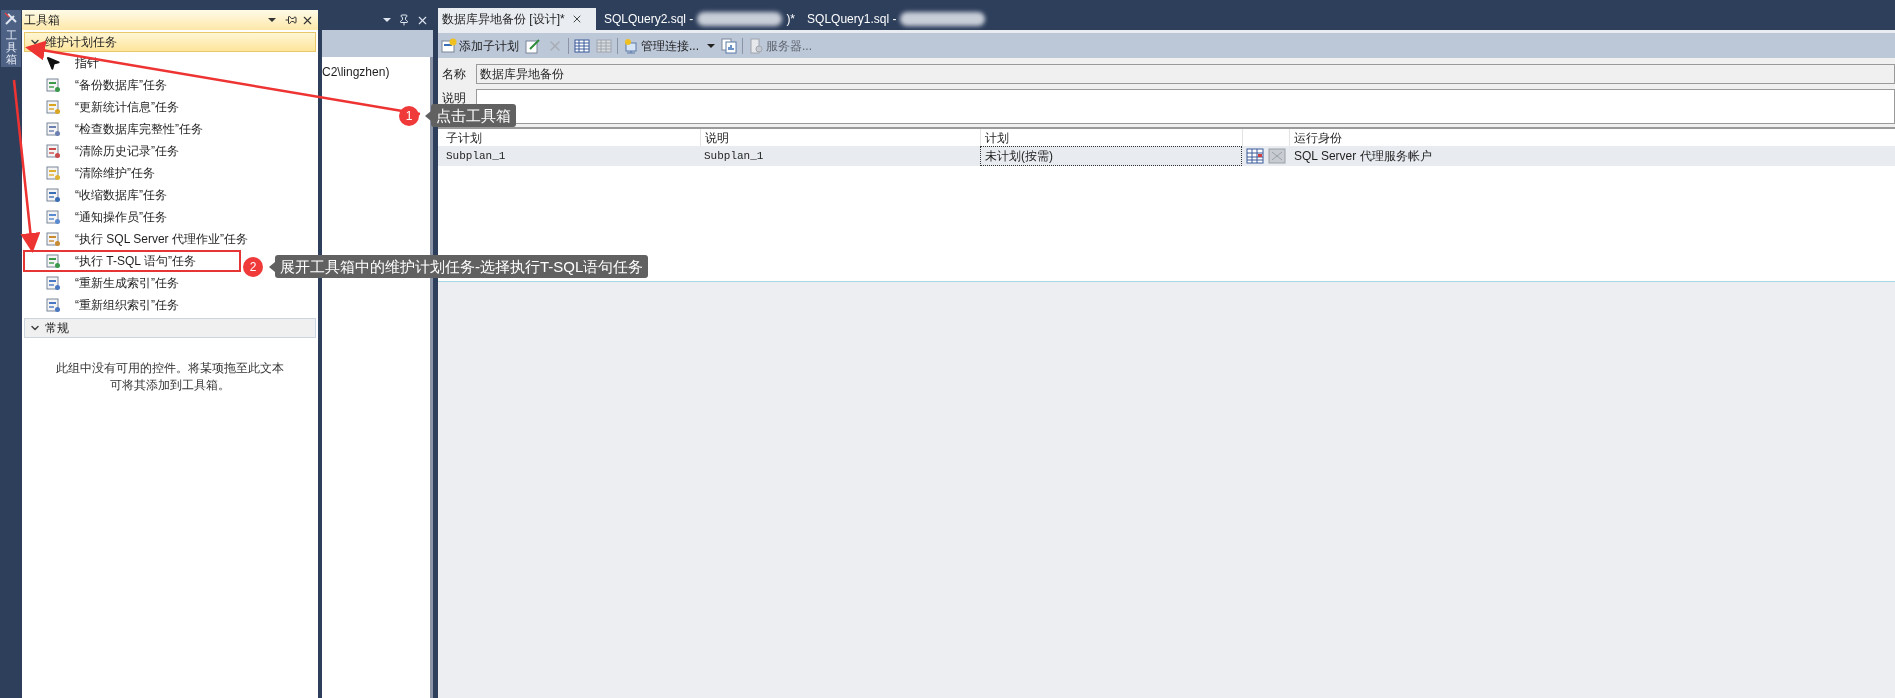 The height and width of the screenshot is (698, 1895). What do you see at coordinates (462, 266) in the screenshot?
I see `callout-label: 展开工具箱中的维护计划任务-选择执行T-SQL语句任务` at bounding box center [462, 266].